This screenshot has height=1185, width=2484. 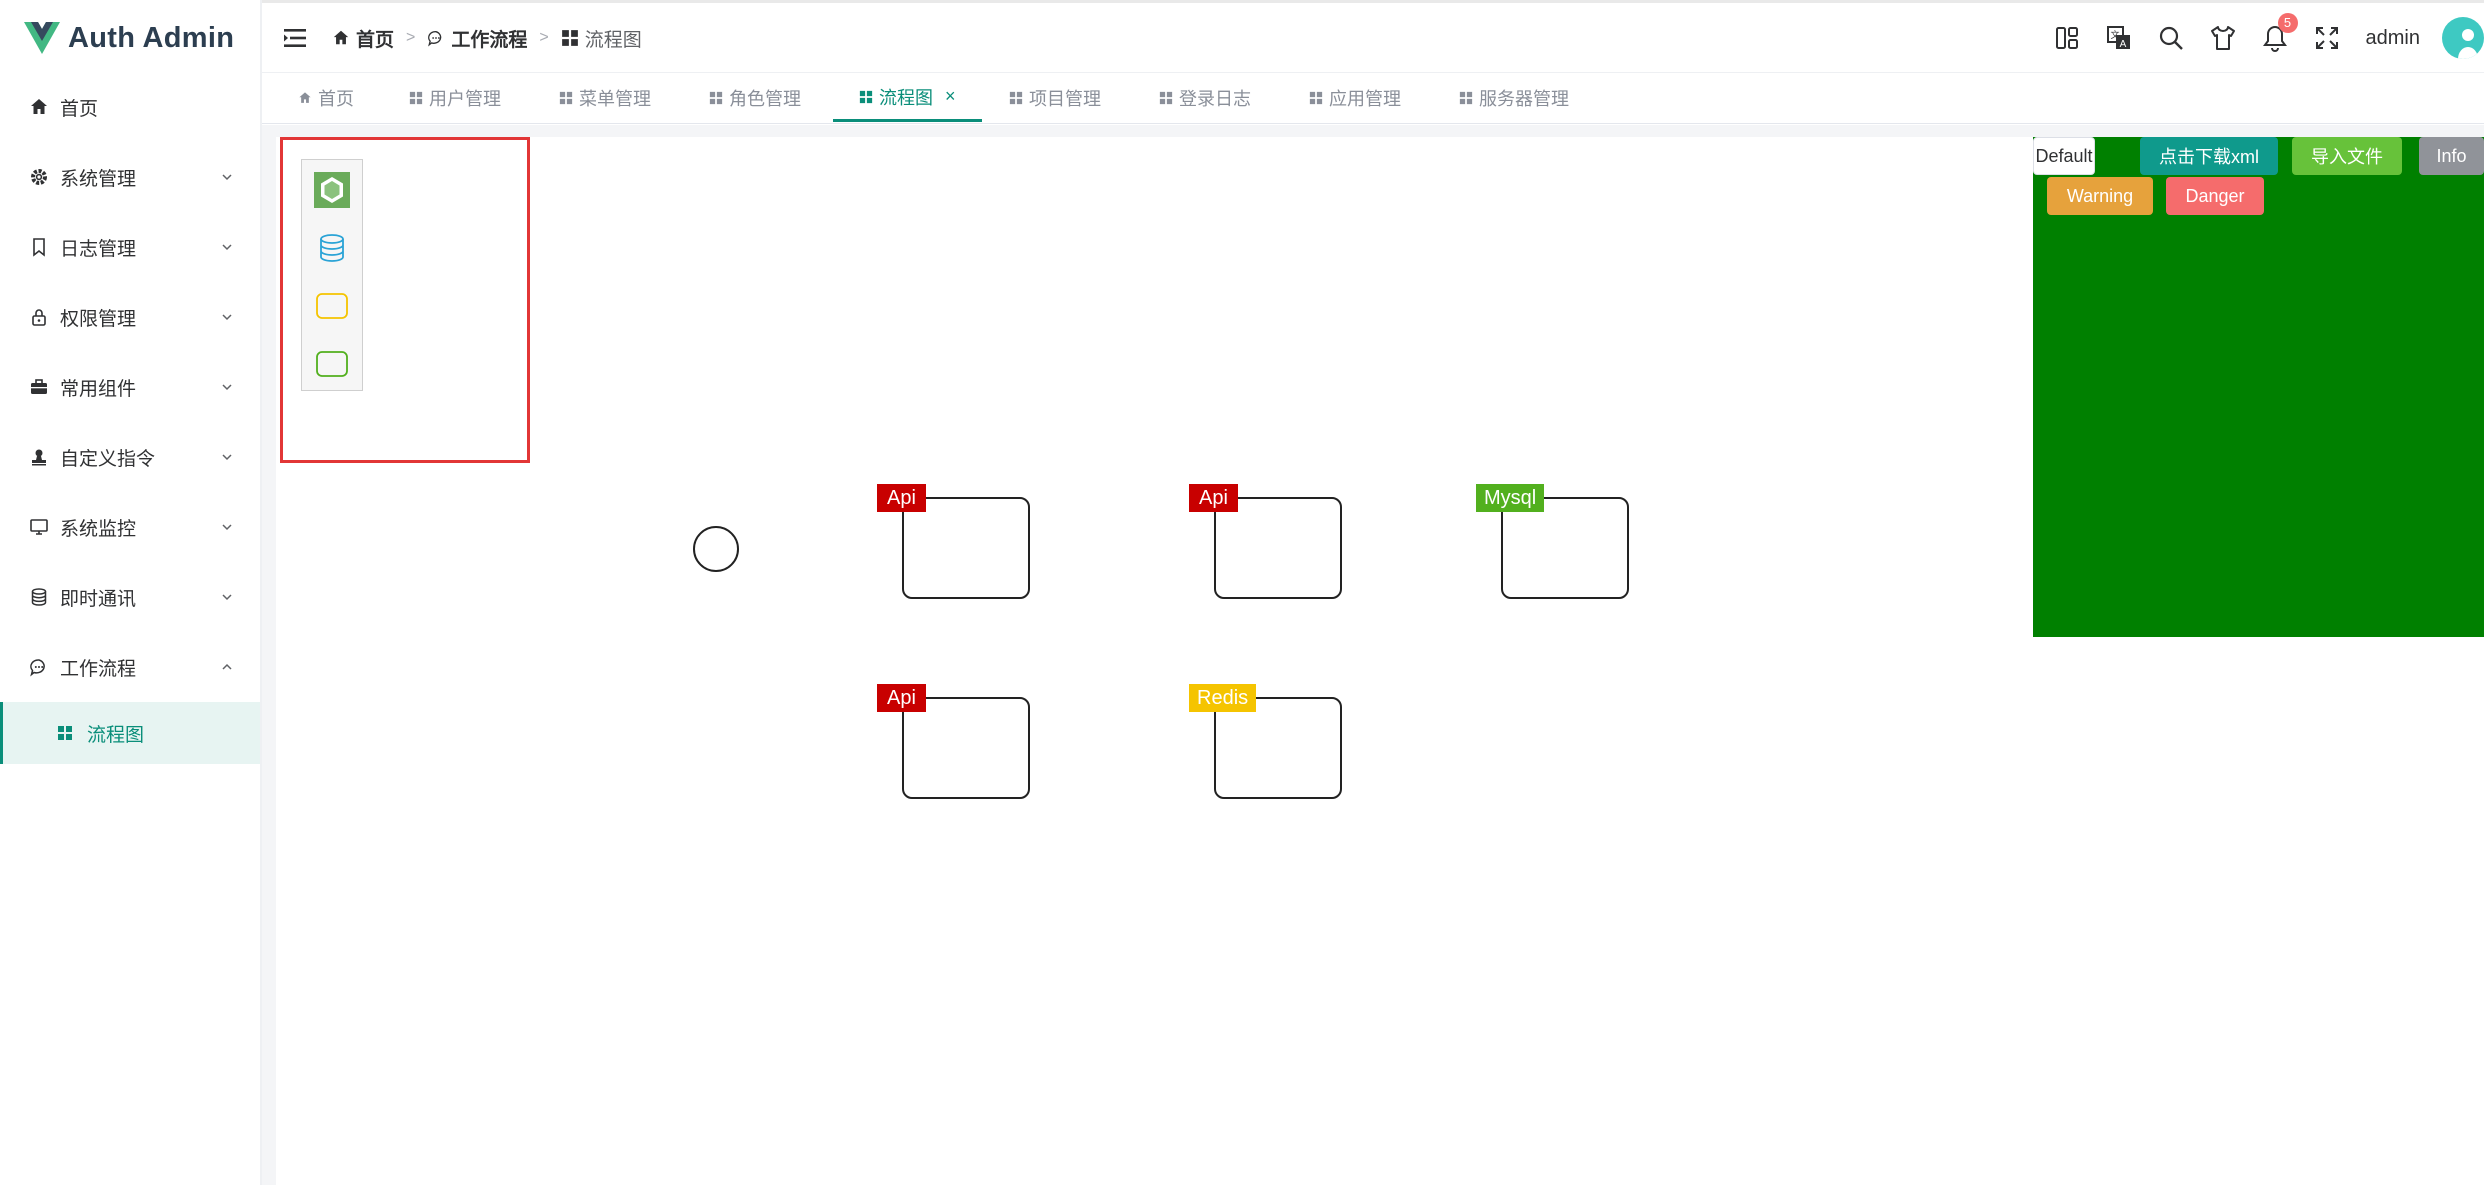 What do you see at coordinates (2100, 196) in the screenshot?
I see `warning-button: Warning` at bounding box center [2100, 196].